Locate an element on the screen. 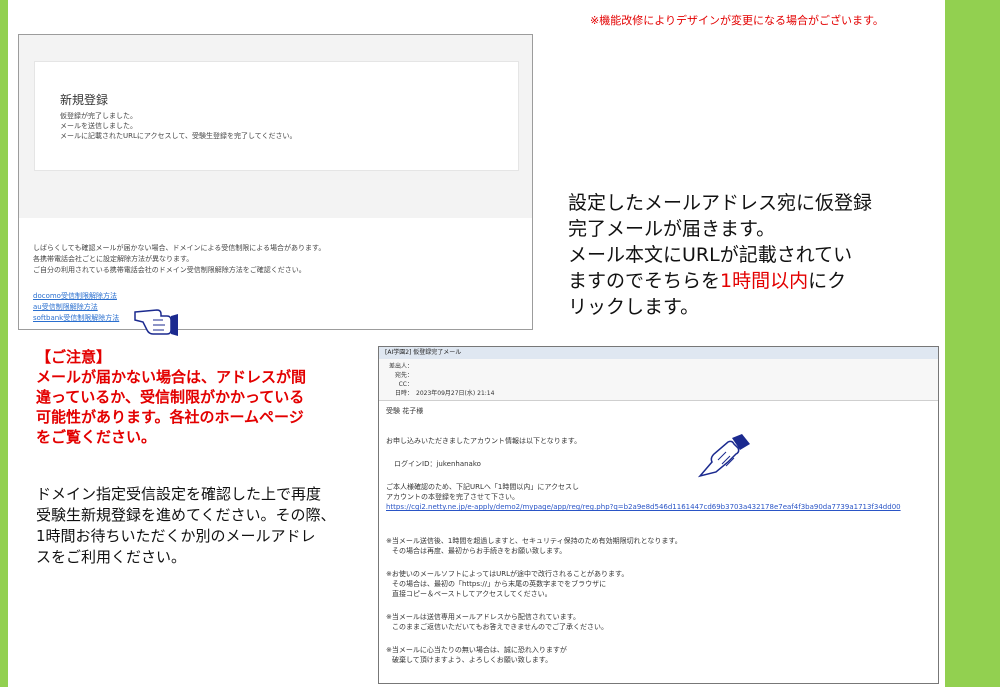 This screenshot has width=1000, height=687. body-line: その場合は再度、最初からお手続きをお願い致します。 is located at coordinates (479, 551).